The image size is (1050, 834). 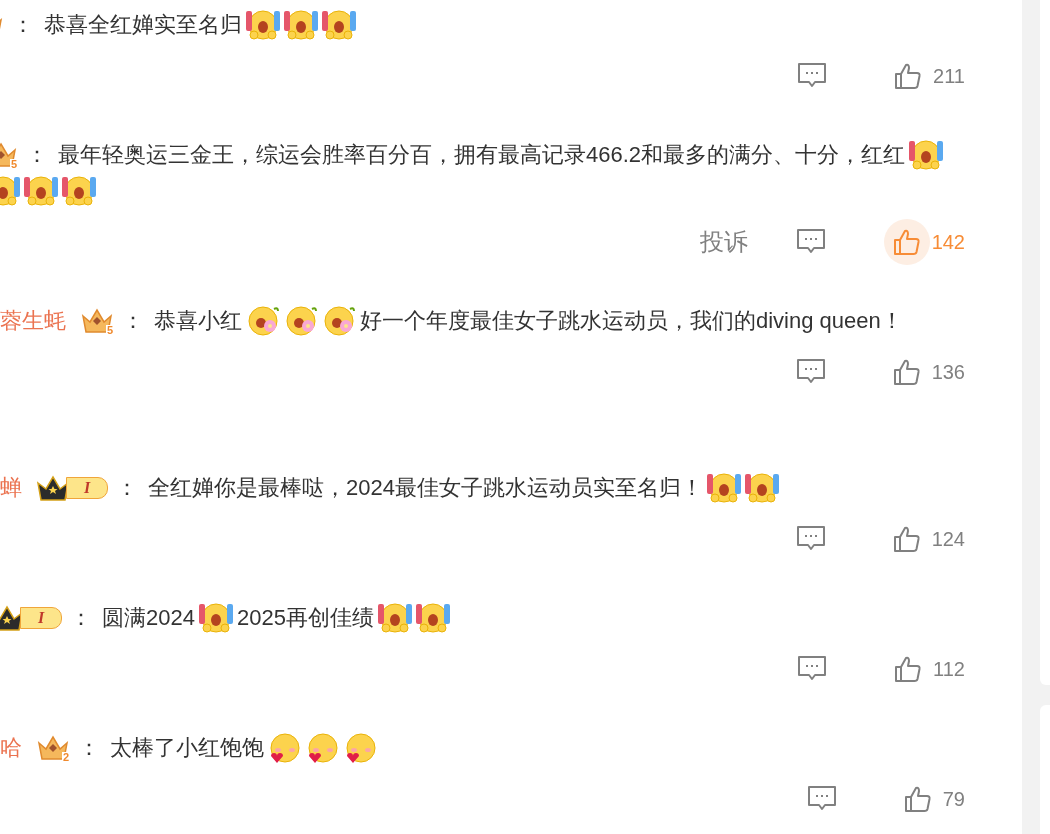 I want to click on comment-text: 恭喜小红, so click(x=198, y=321).